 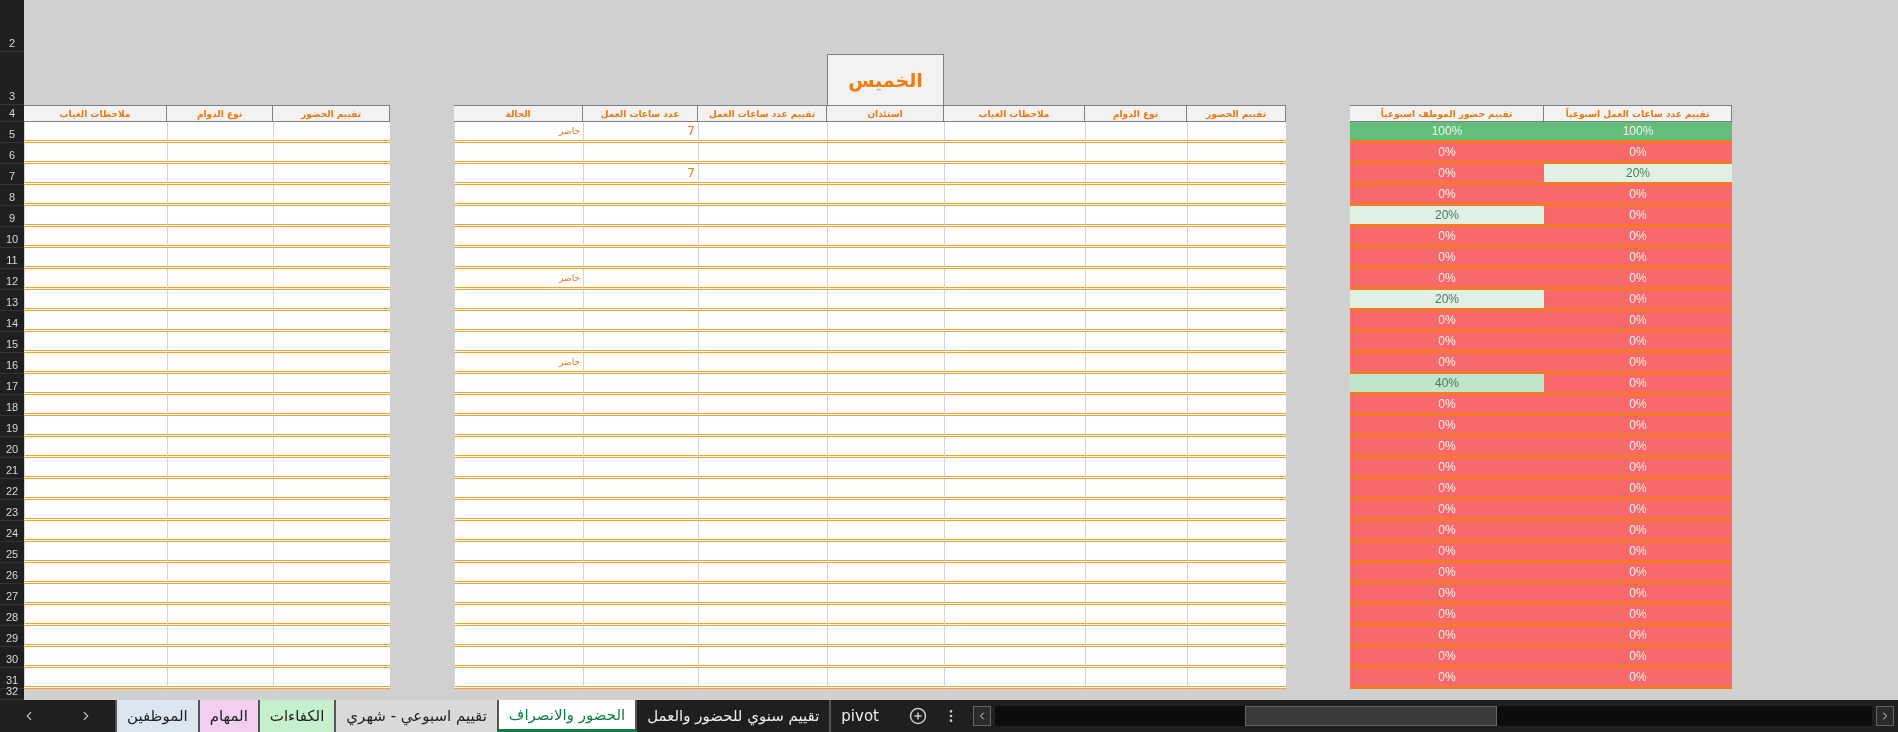 I want to click on sheet-tab: الموظفين, so click(x=156, y=716).